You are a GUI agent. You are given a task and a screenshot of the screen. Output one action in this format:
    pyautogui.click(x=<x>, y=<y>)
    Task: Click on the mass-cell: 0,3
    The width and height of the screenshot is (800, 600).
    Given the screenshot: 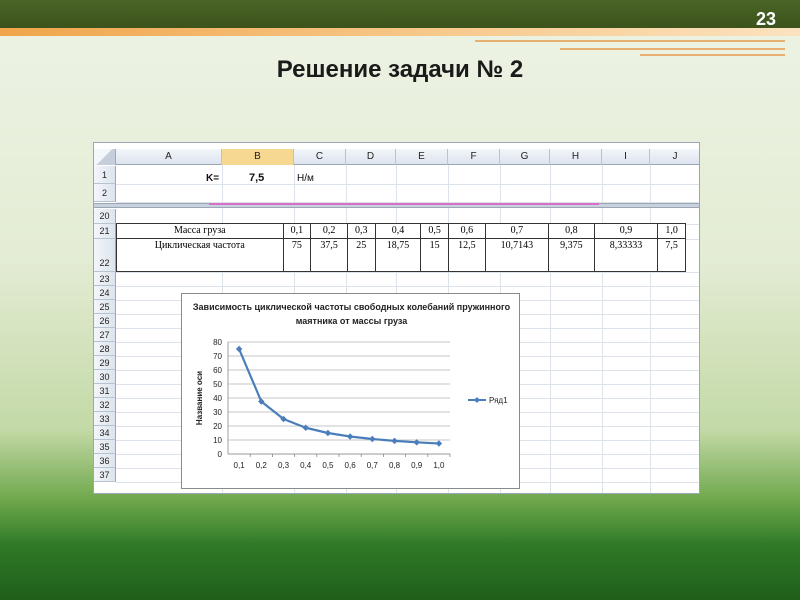 What is the action you would take?
    pyautogui.click(x=361, y=231)
    